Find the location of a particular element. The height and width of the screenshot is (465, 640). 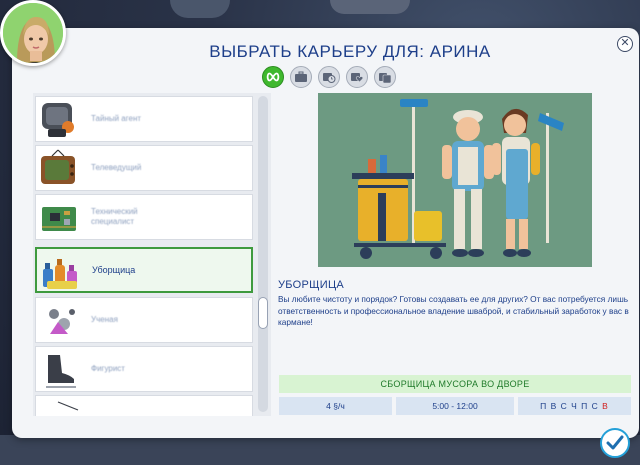

career-item-secret-agent: Тайный агент is located at coordinates (144, 119).